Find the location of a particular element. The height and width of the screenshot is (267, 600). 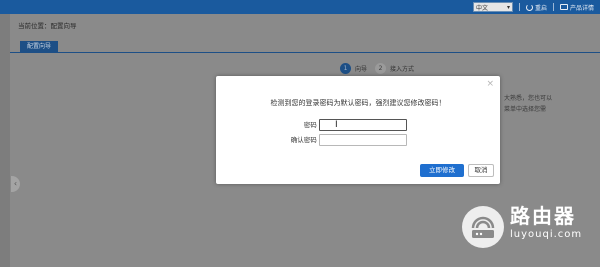

watermark: 路由器 luyouqi.com is located at coordinates (528, 226).